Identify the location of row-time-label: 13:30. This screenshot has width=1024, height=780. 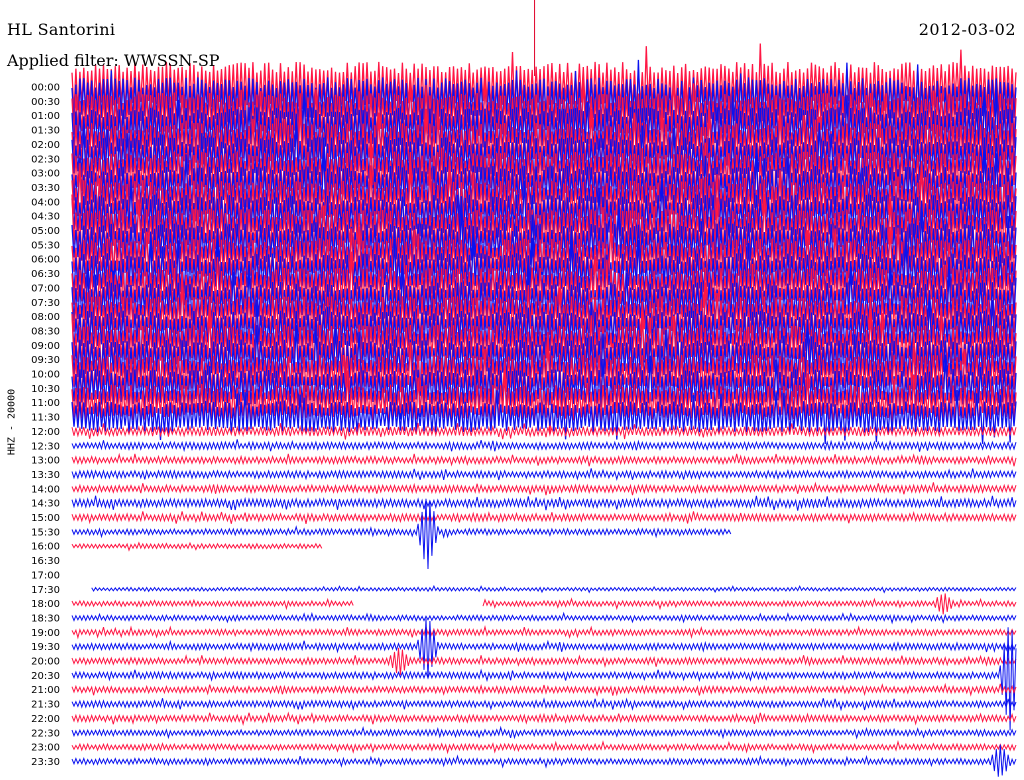
(45, 475).